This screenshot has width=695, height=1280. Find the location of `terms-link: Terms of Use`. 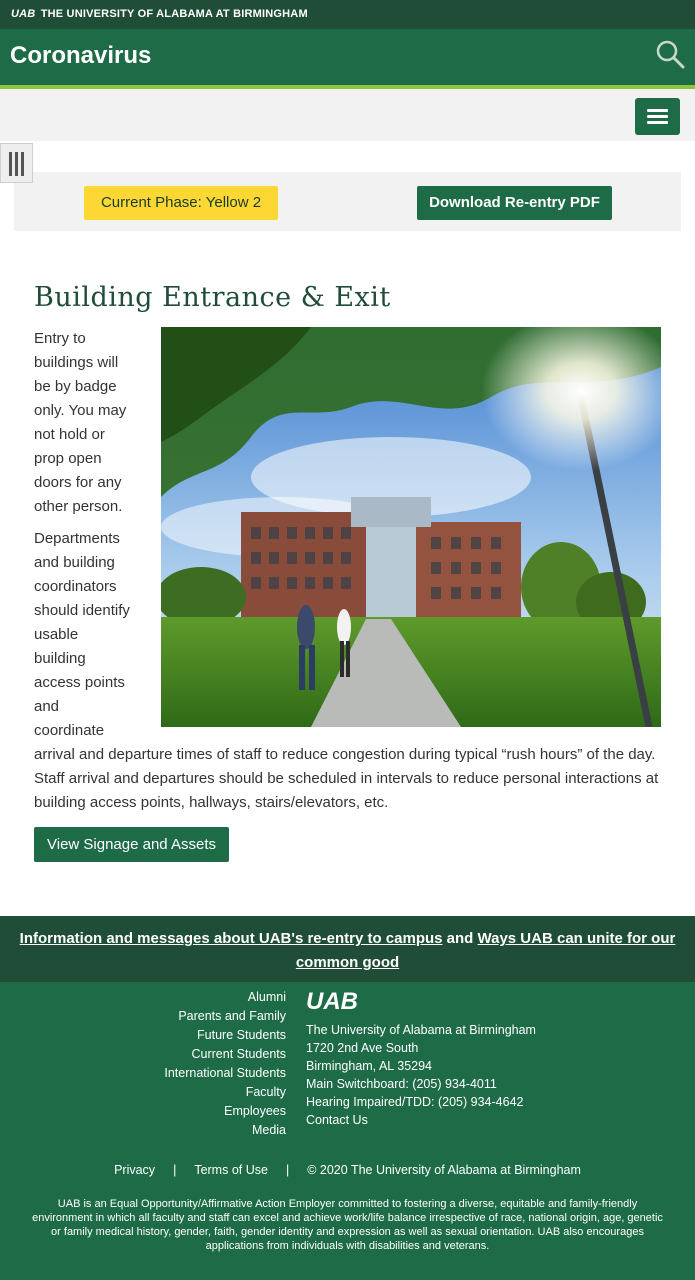

terms-link: Terms of Use is located at coordinates (231, 1170).